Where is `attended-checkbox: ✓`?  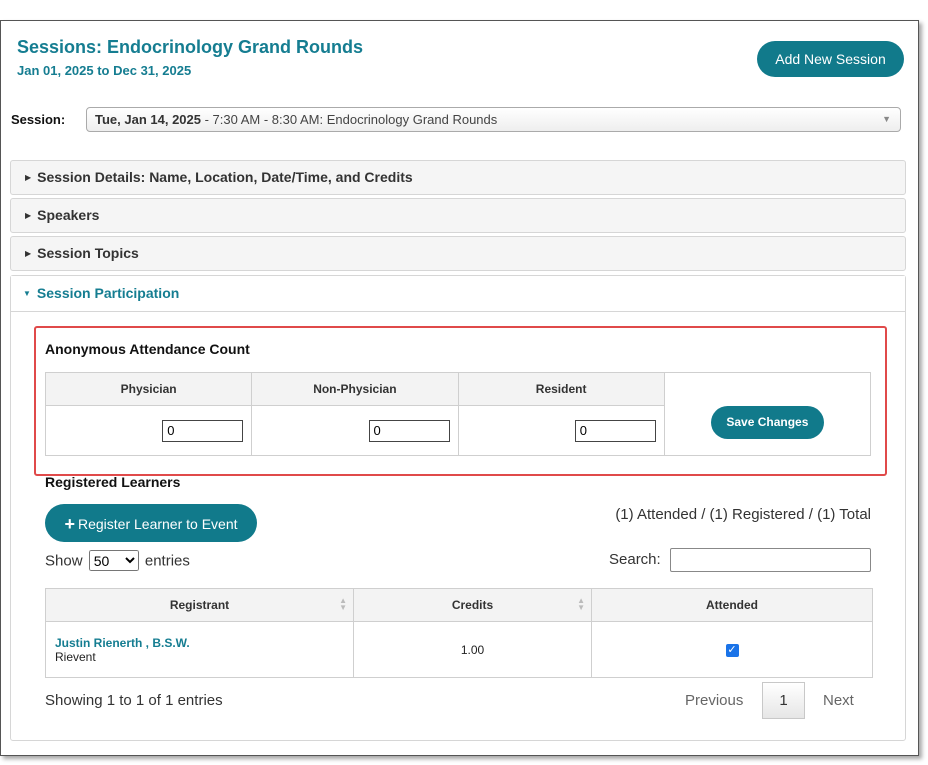
attended-checkbox: ✓ is located at coordinates (732, 650).